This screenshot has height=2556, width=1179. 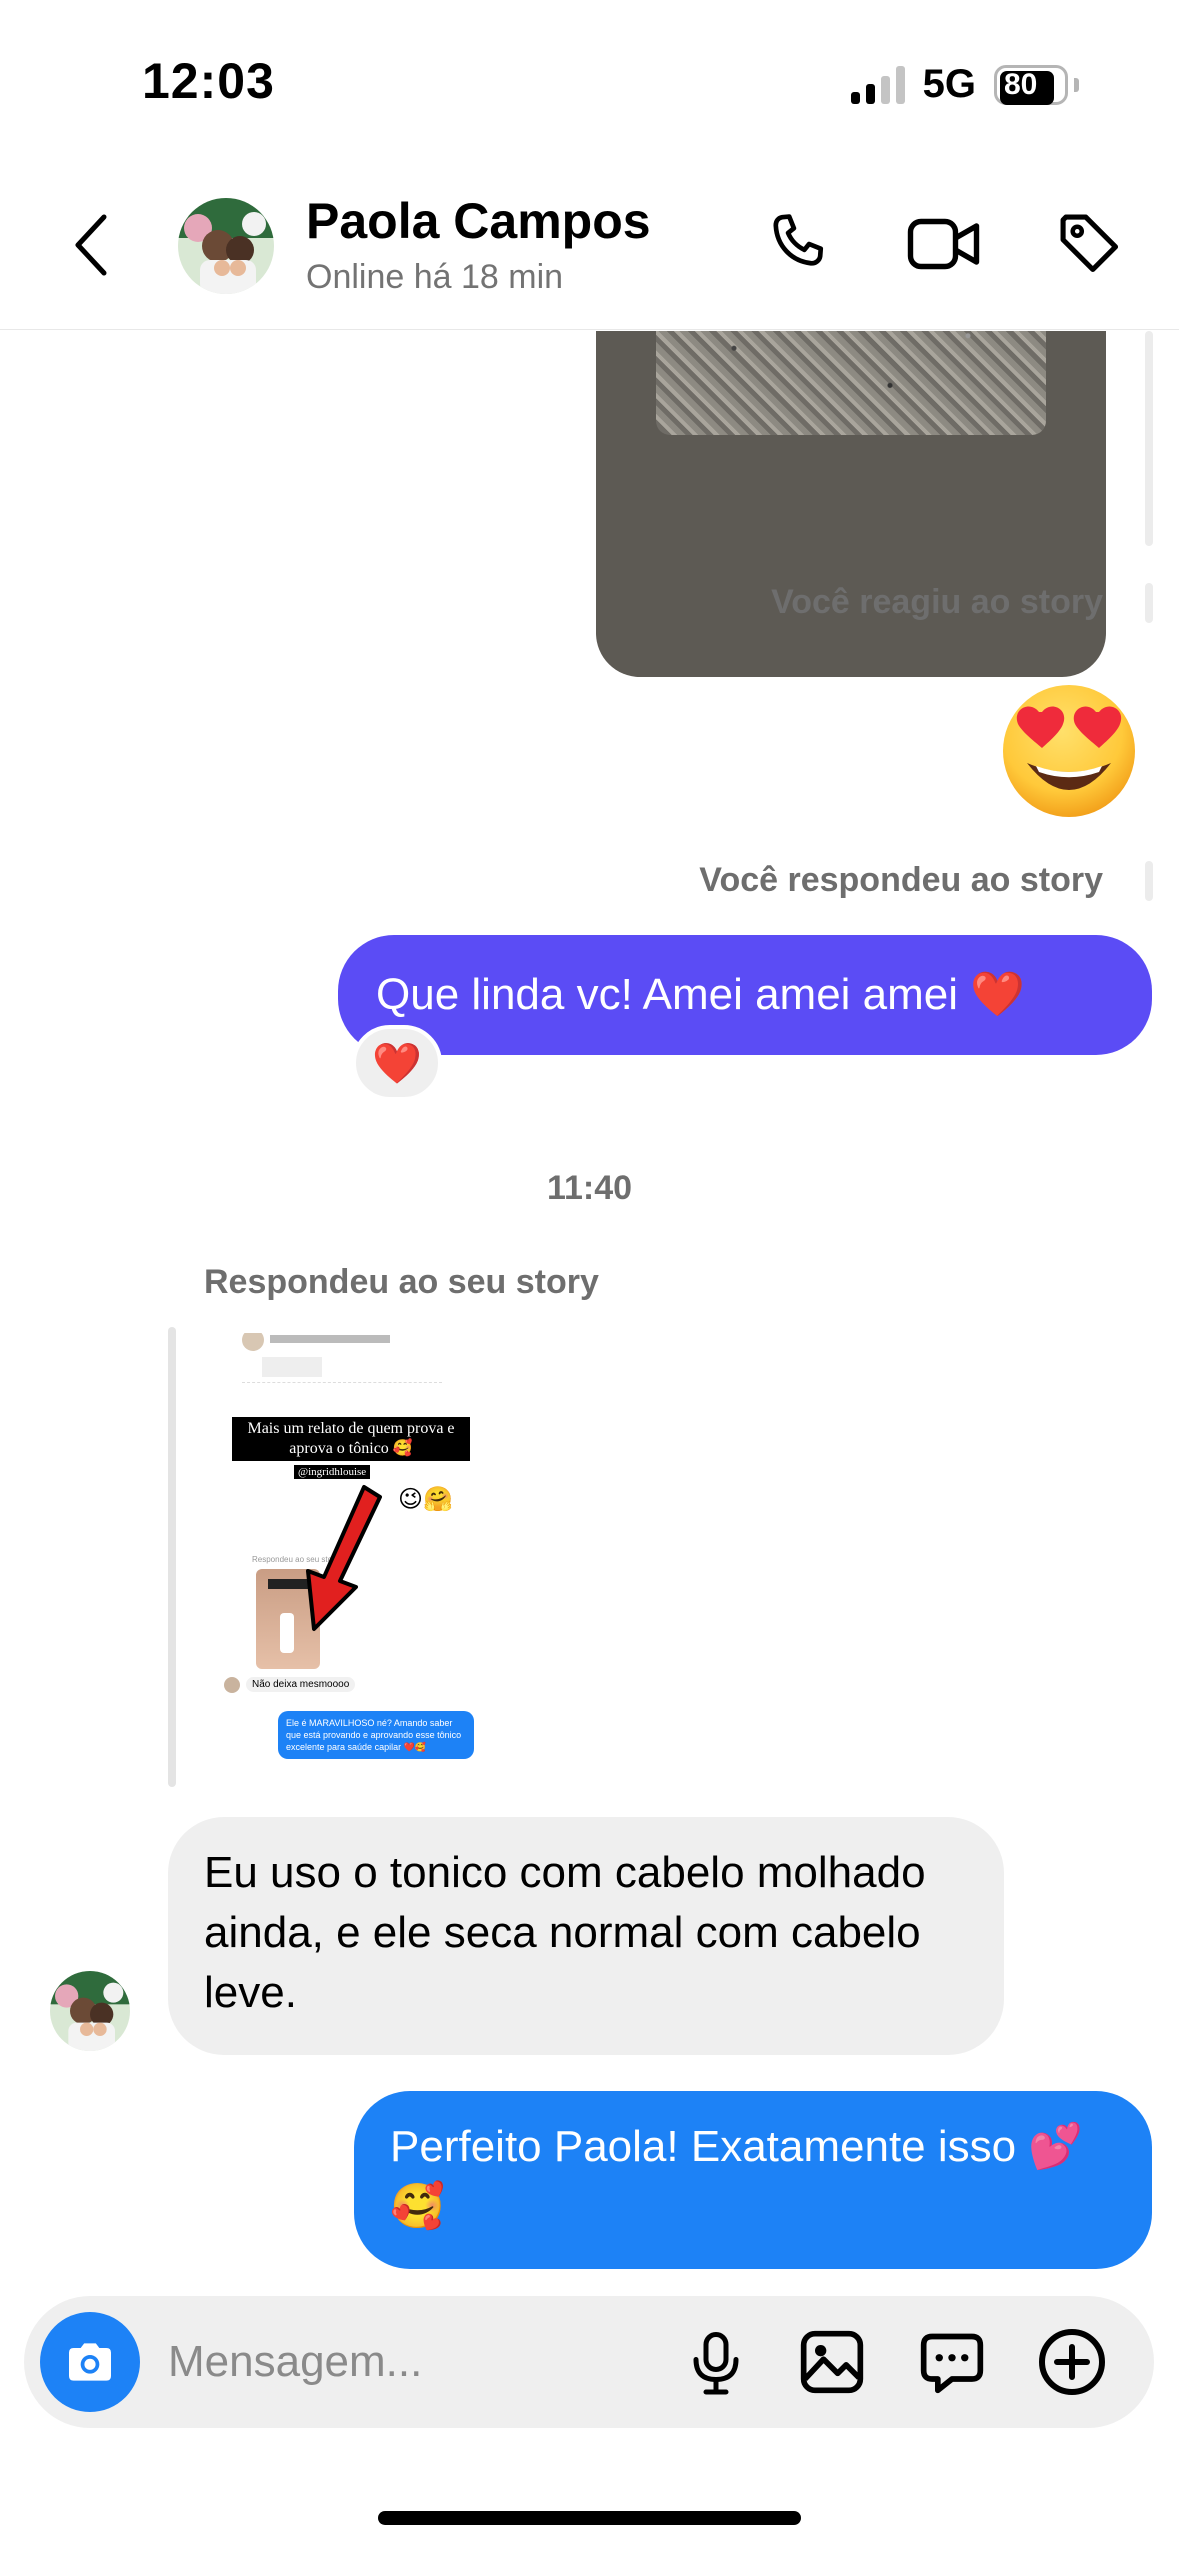 I want to click on microphone-button, so click(x=716, y=2362).